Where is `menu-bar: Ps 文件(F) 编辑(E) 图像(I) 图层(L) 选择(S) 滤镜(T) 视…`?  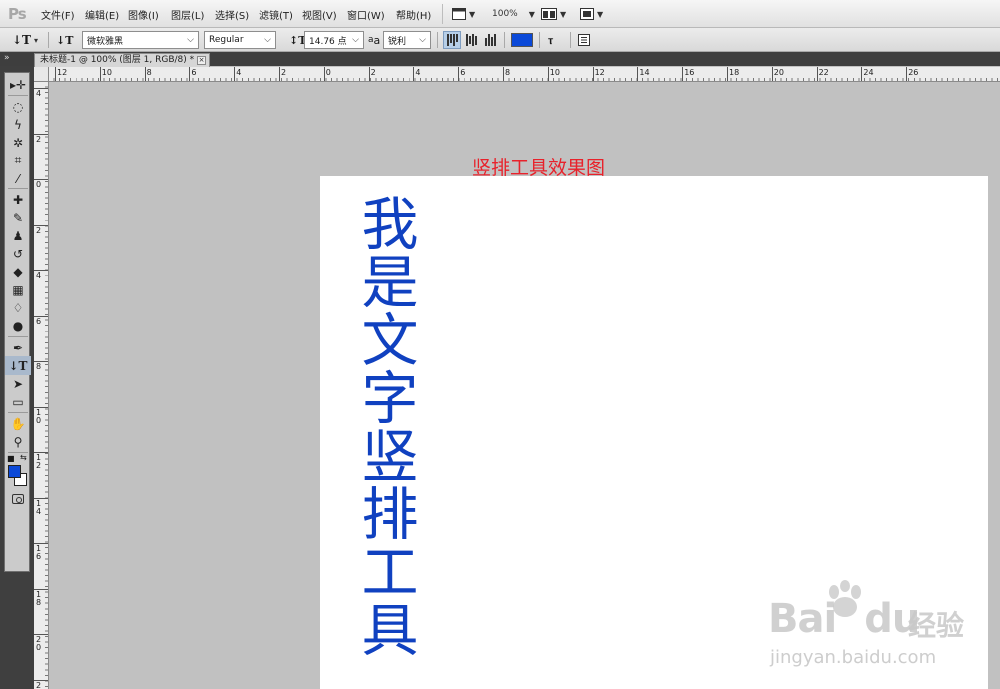 menu-bar: Ps 文件(F) 编辑(E) 图像(I) 图层(L) 选择(S) 滤镜(T) 视… is located at coordinates (500, 14).